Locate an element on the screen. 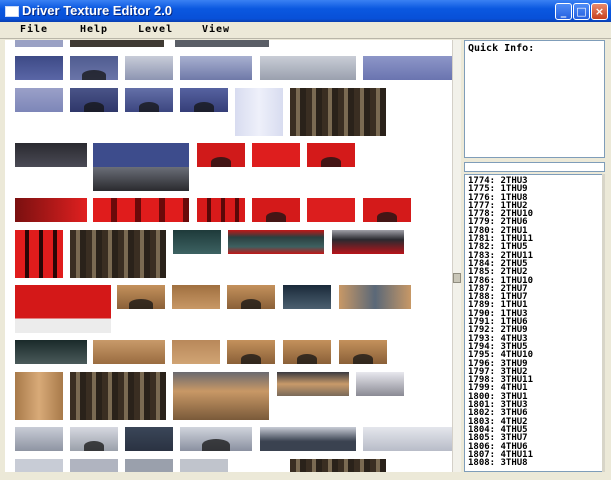  app-icon is located at coordinates (12, 11).